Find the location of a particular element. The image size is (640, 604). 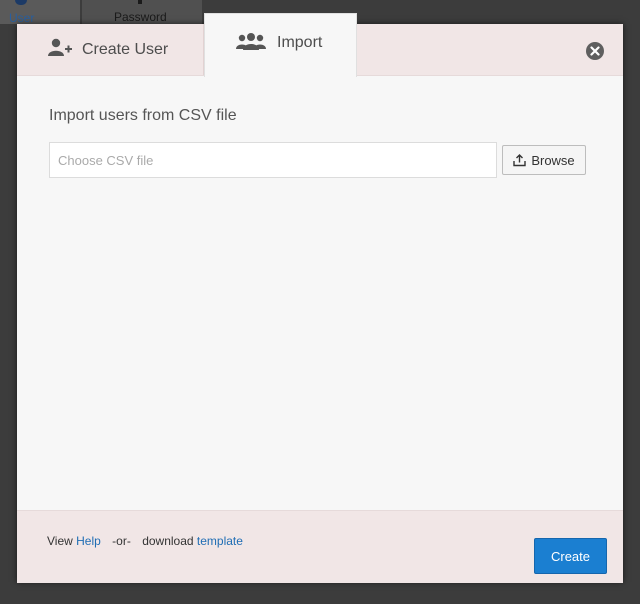

browse-button-label: Browse is located at coordinates (553, 160).